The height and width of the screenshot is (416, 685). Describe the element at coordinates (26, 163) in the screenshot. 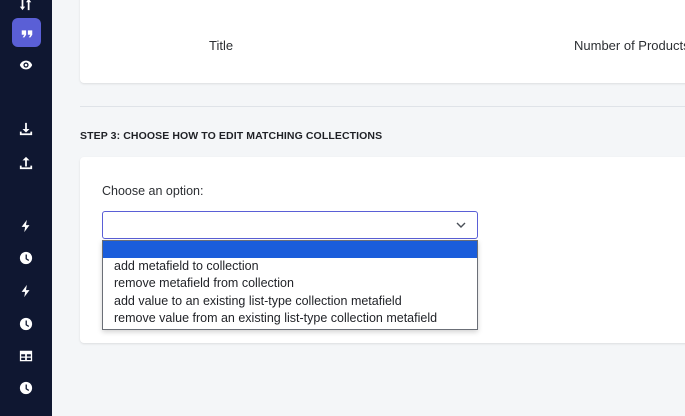

I see `upload-icon` at that location.